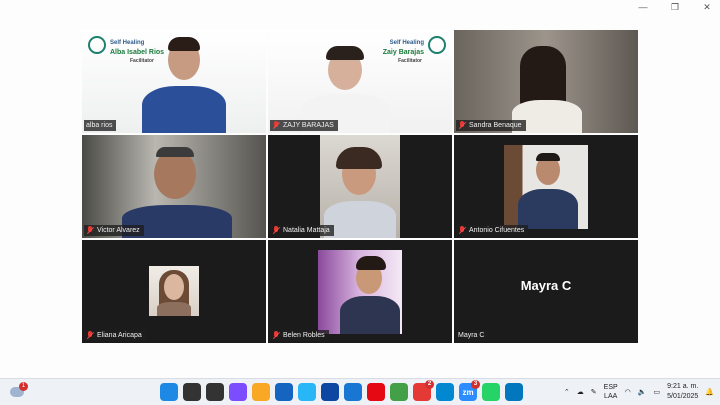  Describe the element at coordinates (370, 315) in the screenshot. I see `person-uniform` at that location.